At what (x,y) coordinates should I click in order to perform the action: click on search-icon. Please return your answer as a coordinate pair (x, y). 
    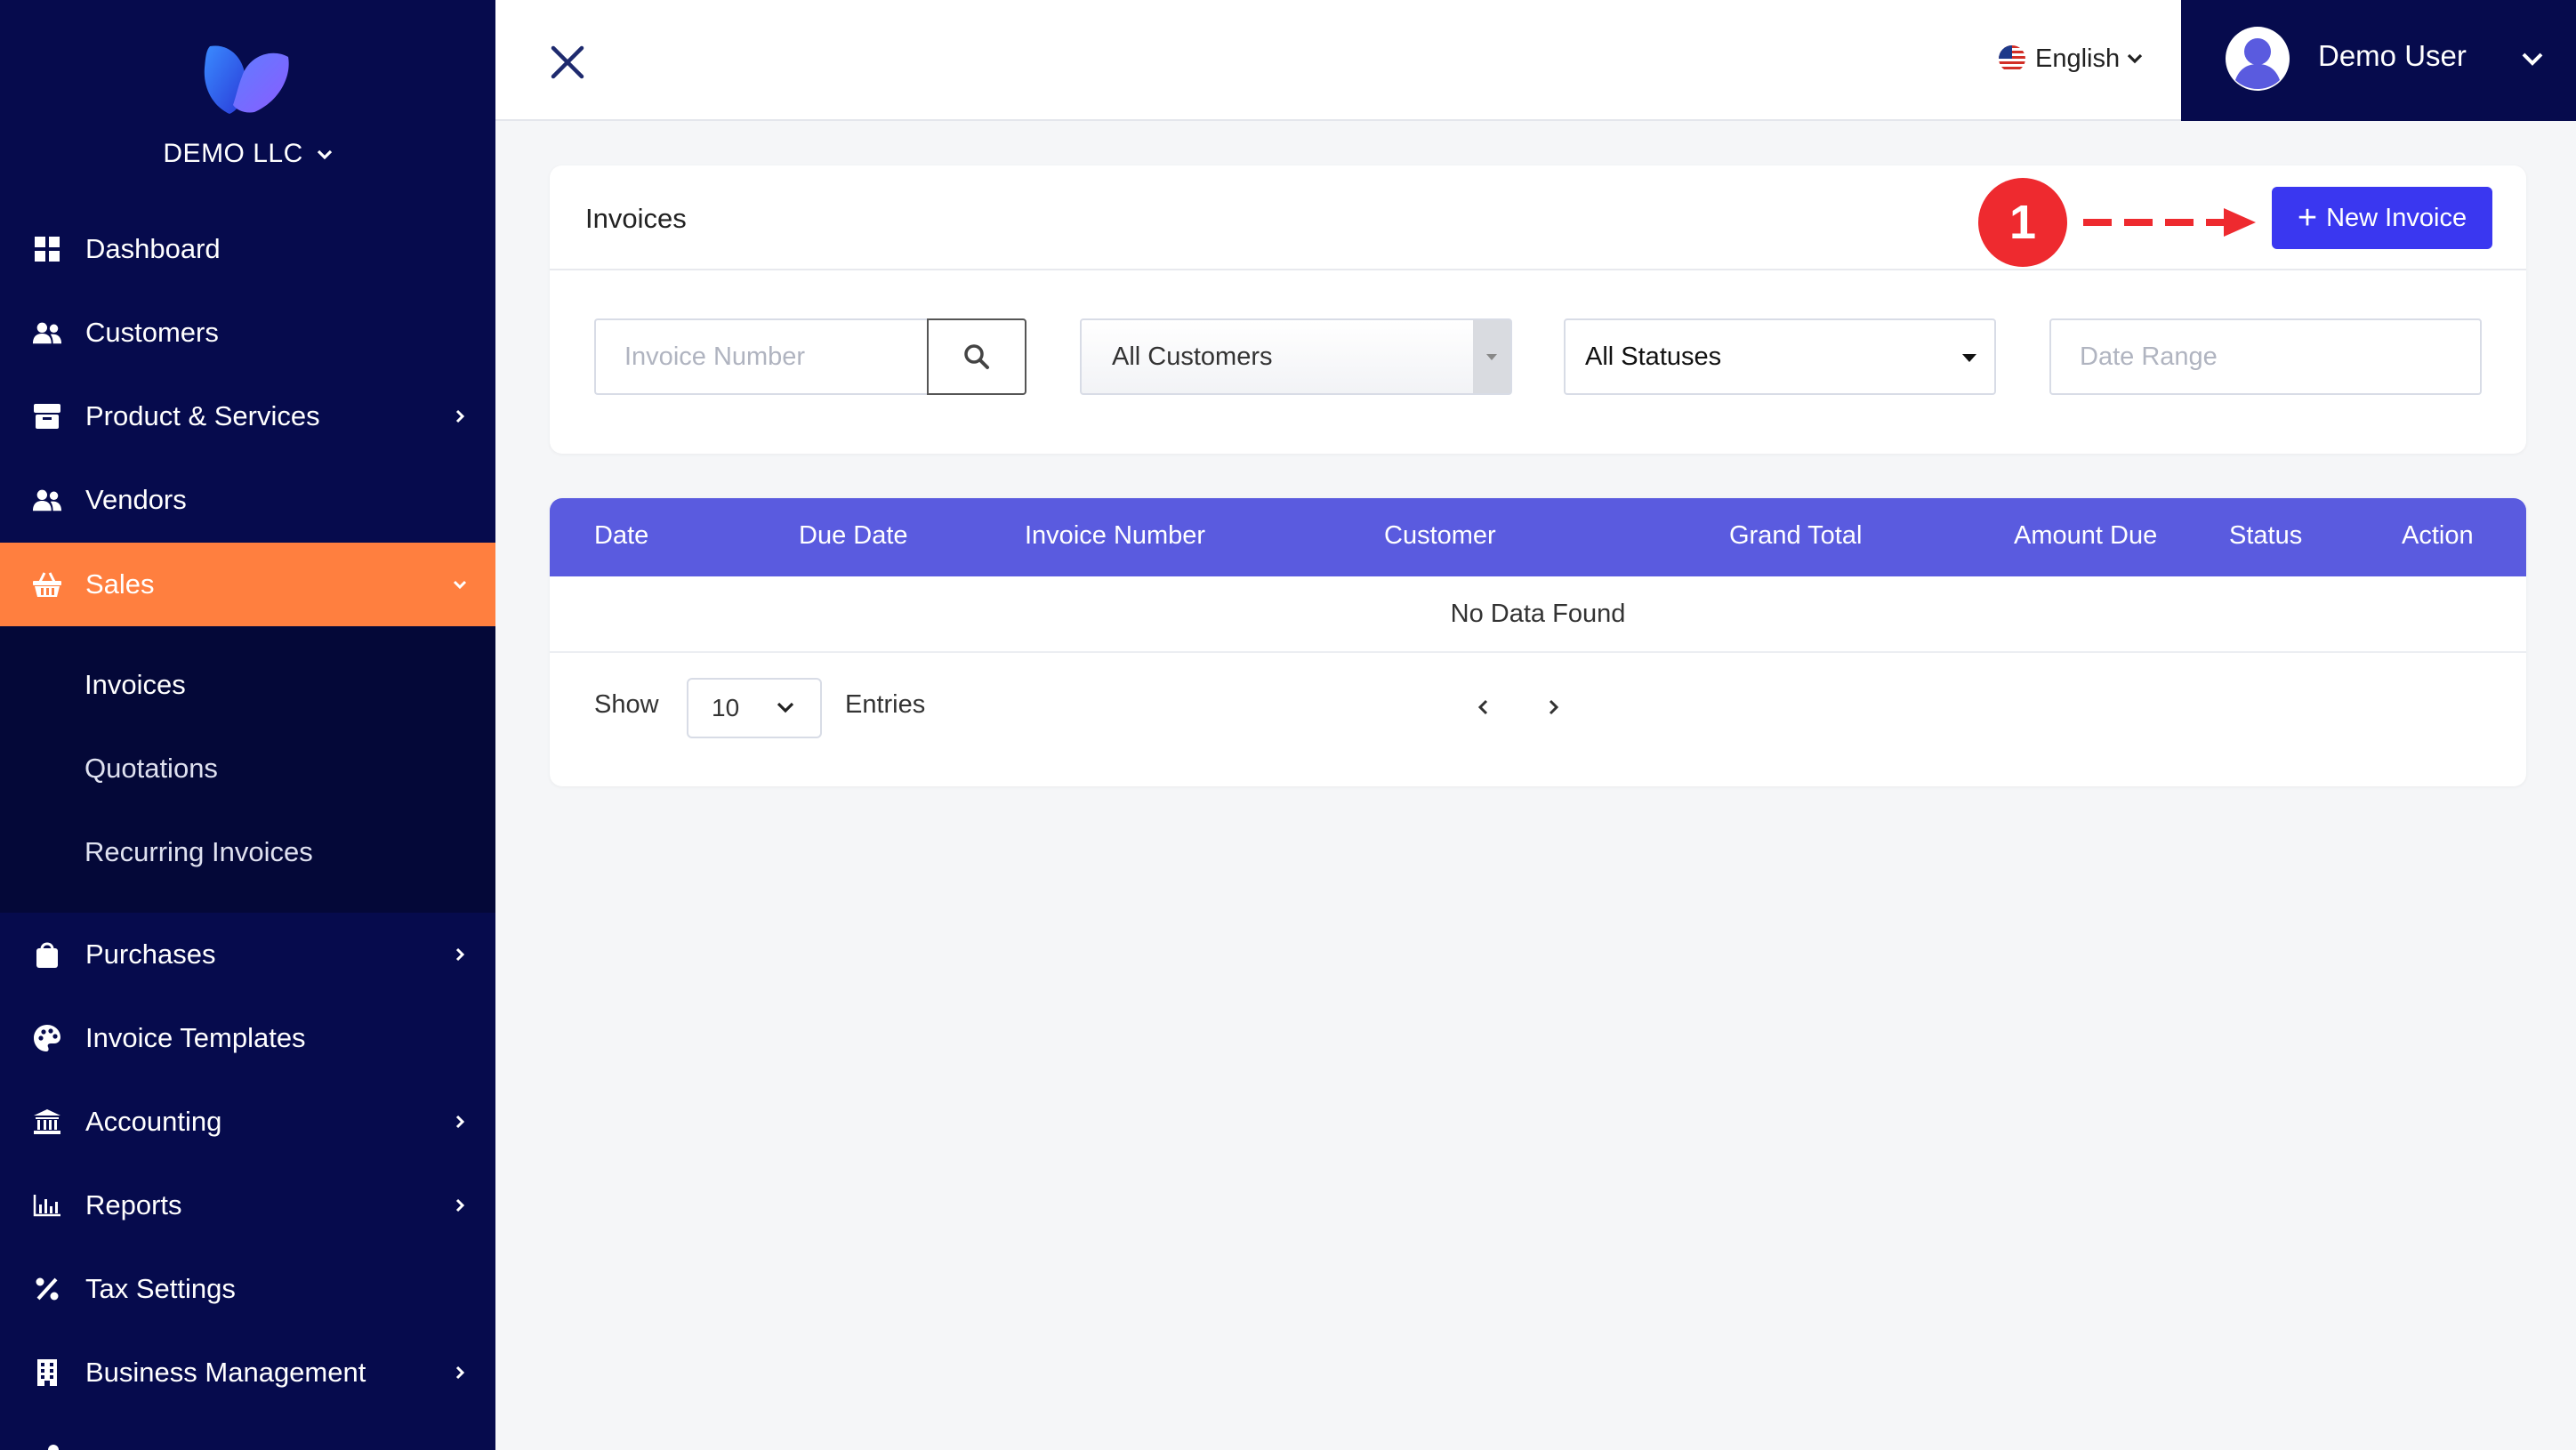
    Looking at the image, I should click on (976, 356).